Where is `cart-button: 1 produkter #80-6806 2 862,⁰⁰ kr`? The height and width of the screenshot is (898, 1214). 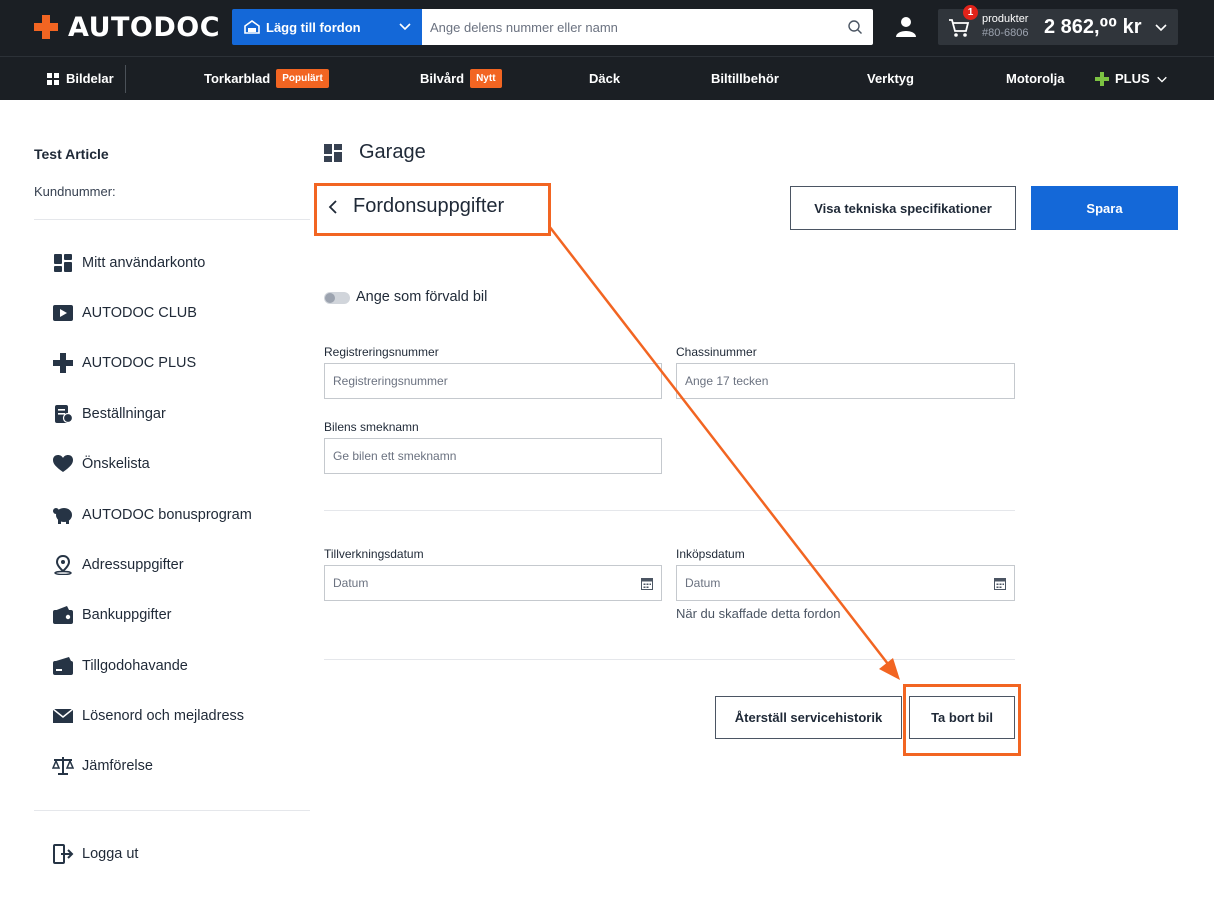 cart-button: 1 produkter #80-6806 2 862,⁰⁰ kr is located at coordinates (1058, 25).